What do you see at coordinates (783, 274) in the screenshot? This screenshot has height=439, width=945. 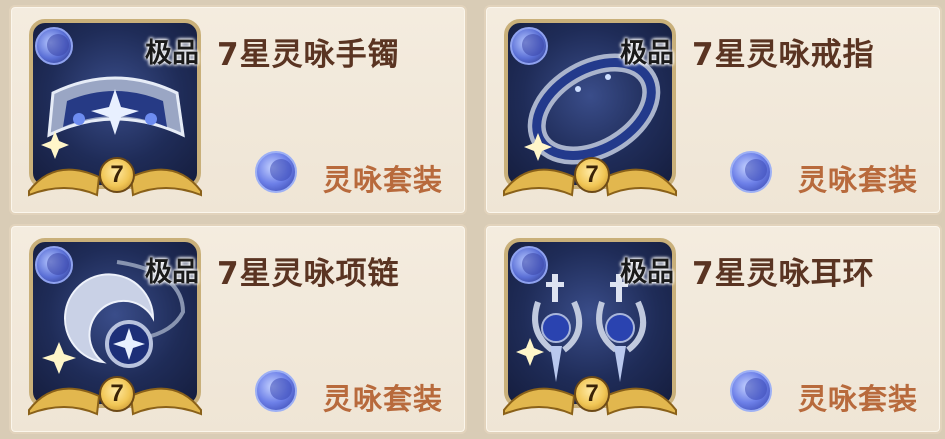 I see `item-name: 7星灵咏耳环` at bounding box center [783, 274].